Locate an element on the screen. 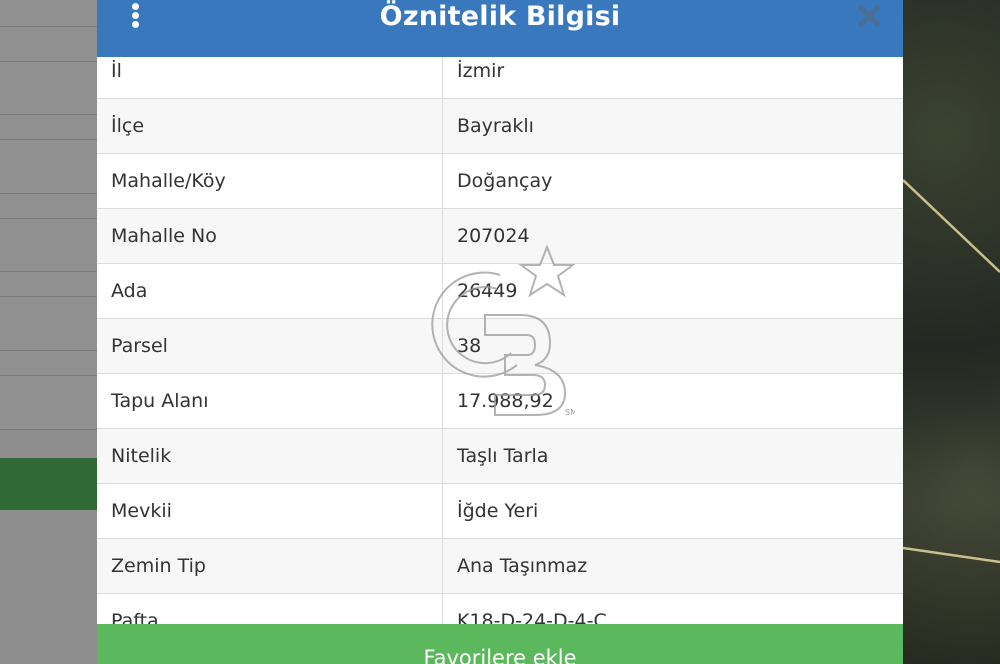  attribute-value: İğde Yeri is located at coordinates (498, 511).